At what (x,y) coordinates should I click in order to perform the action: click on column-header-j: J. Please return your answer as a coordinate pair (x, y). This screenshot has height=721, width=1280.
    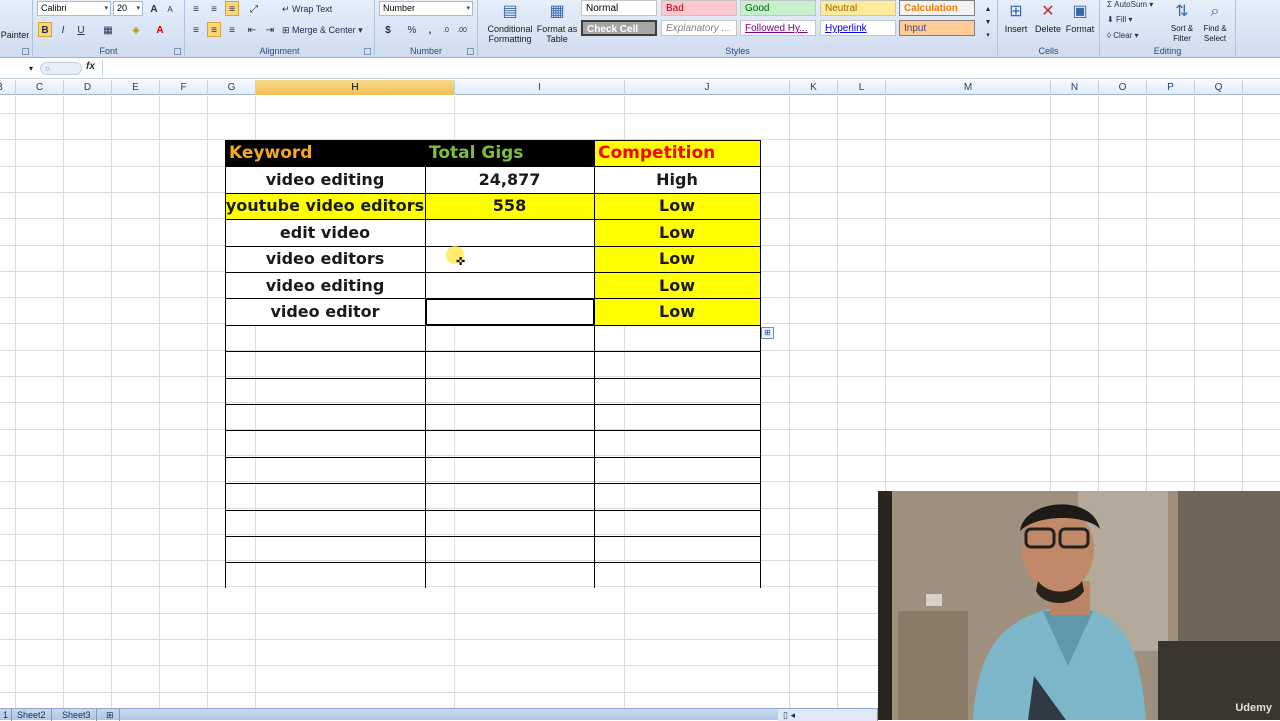
    Looking at the image, I should click on (707, 87).